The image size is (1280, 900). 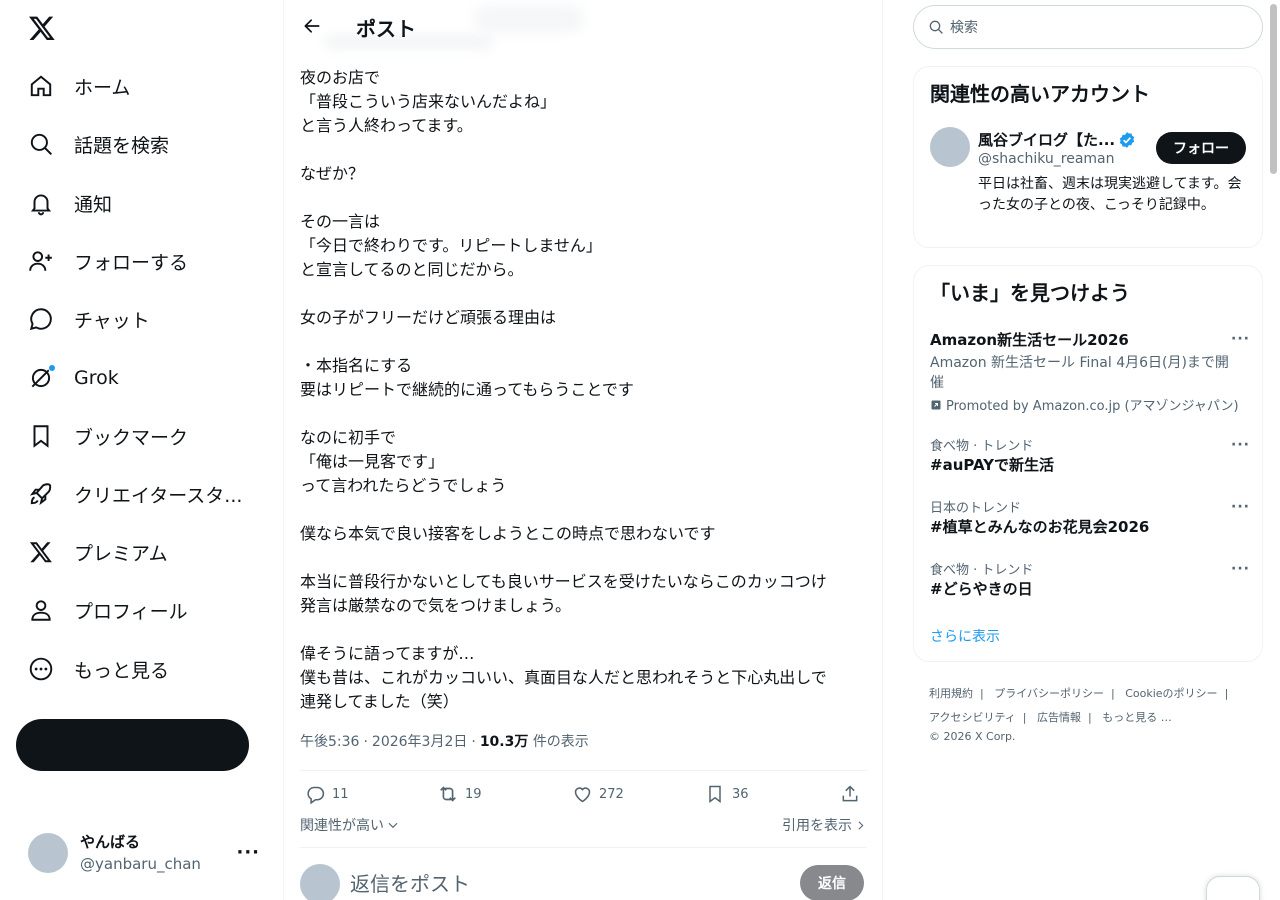 What do you see at coordinates (1090, 579) in the screenshot?
I see `trend-item: 食べ物 · トレンド #どらやきの日 ···` at bounding box center [1090, 579].